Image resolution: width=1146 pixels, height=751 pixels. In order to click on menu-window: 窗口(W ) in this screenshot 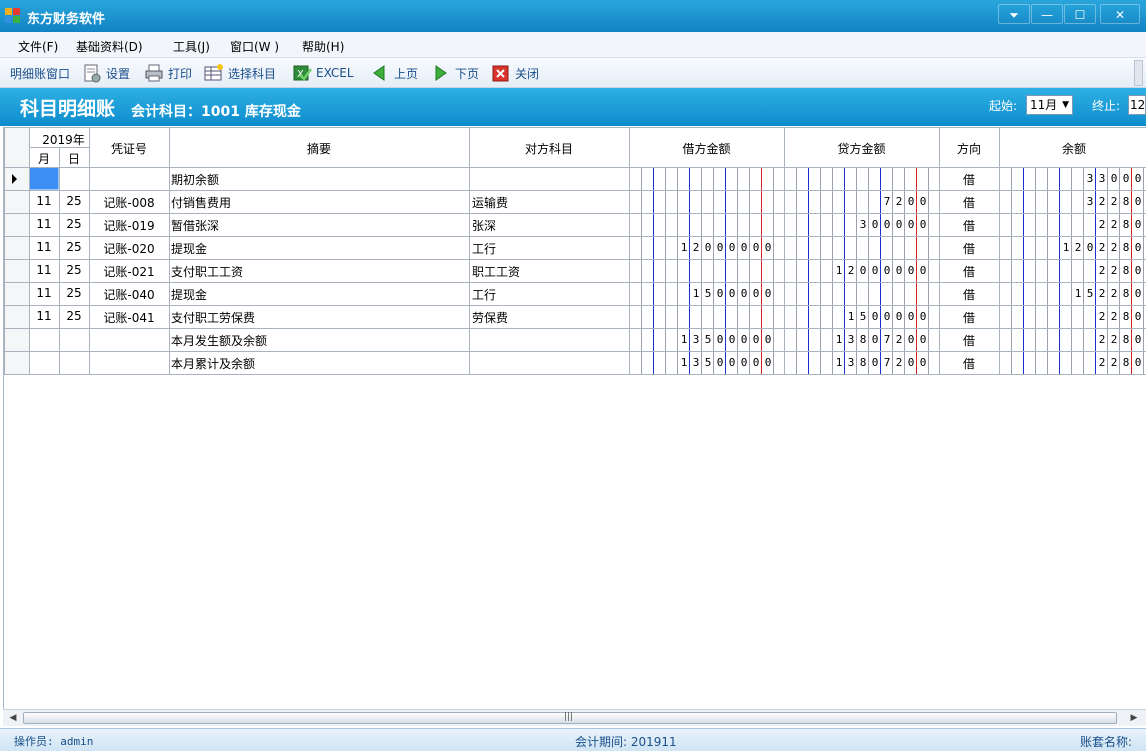, I will do `click(254, 46)`.